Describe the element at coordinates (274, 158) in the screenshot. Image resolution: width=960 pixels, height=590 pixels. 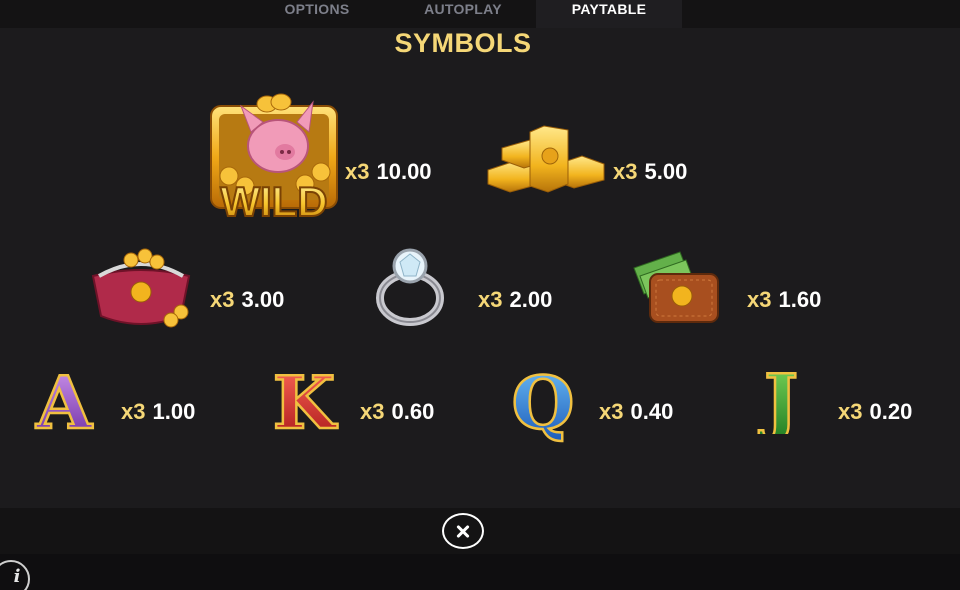
I see `wild-pig-symbol: WILD` at that location.